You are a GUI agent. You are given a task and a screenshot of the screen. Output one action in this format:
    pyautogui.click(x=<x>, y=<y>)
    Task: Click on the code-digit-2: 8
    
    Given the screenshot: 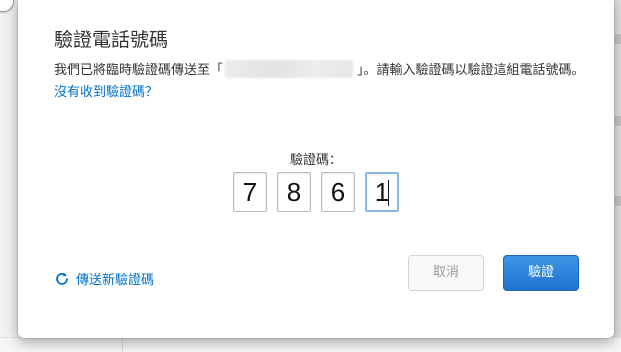 What is the action you would take?
    pyautogui.click(x=294, y=192)
    